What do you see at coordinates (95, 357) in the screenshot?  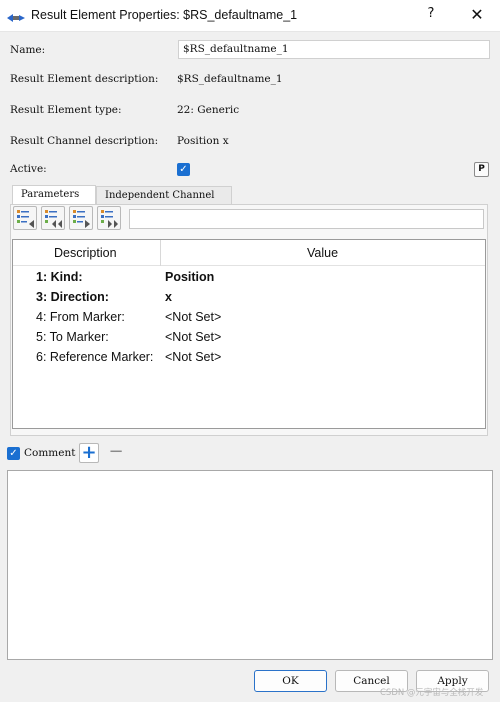 I see `row-description: 6: Reference Marker:` at bounding box center [95, 357].